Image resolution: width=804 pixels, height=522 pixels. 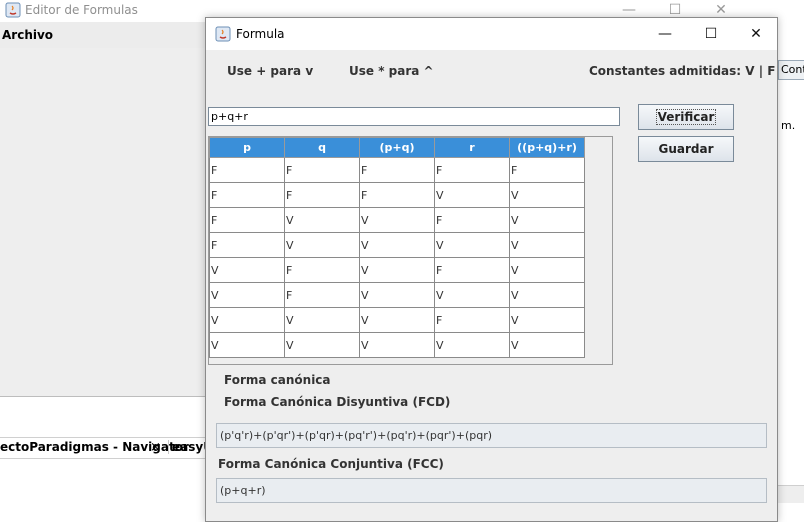 What do you see at coordinates (322, 147) in the screenshot?
I see `column-header-q: q` at bounding box center [322, 147].